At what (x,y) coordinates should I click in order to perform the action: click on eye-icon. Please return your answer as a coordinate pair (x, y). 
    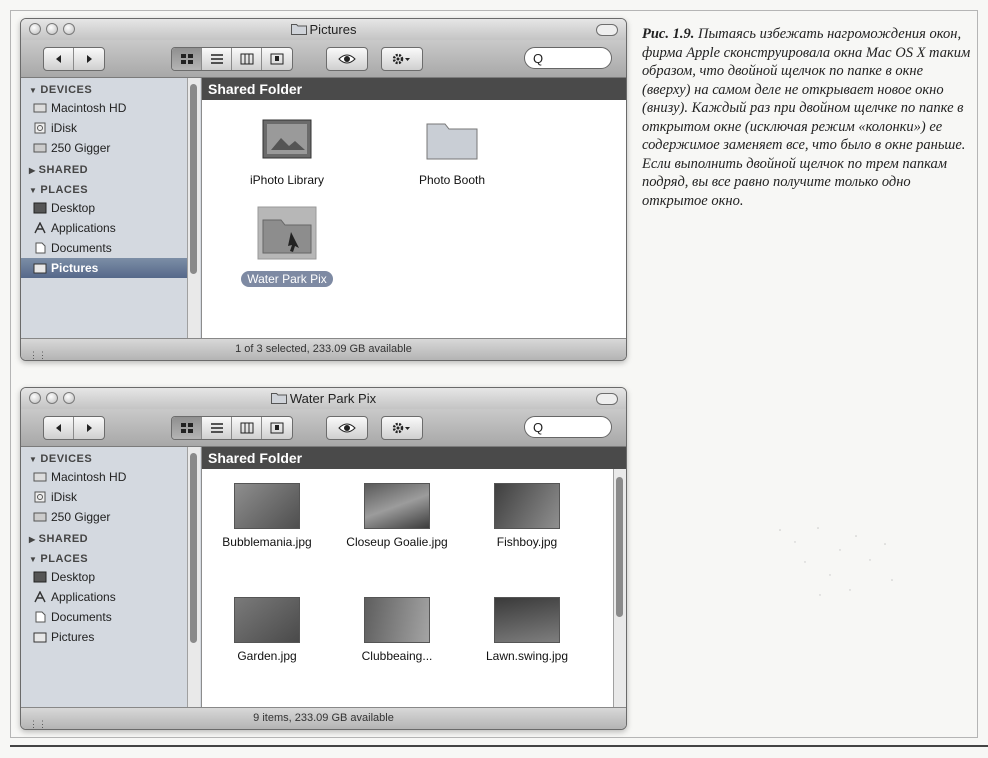
    Looking at the image, I should click on (347, 59).